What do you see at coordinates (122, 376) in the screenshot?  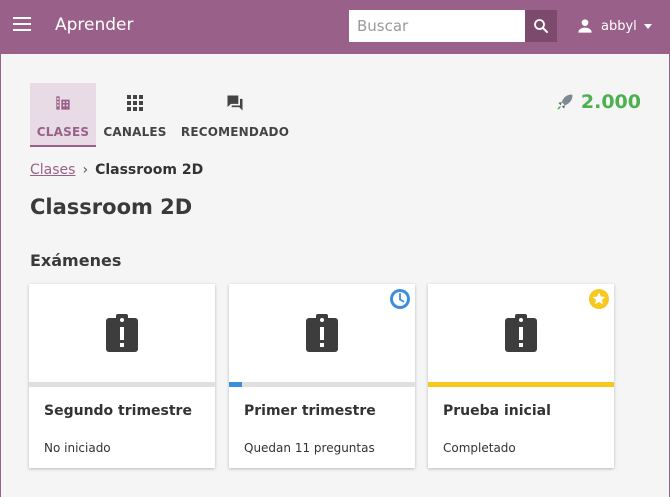 I see `exam-card: Segundo trimestre No iniciado` at bounding box center [122, 376].